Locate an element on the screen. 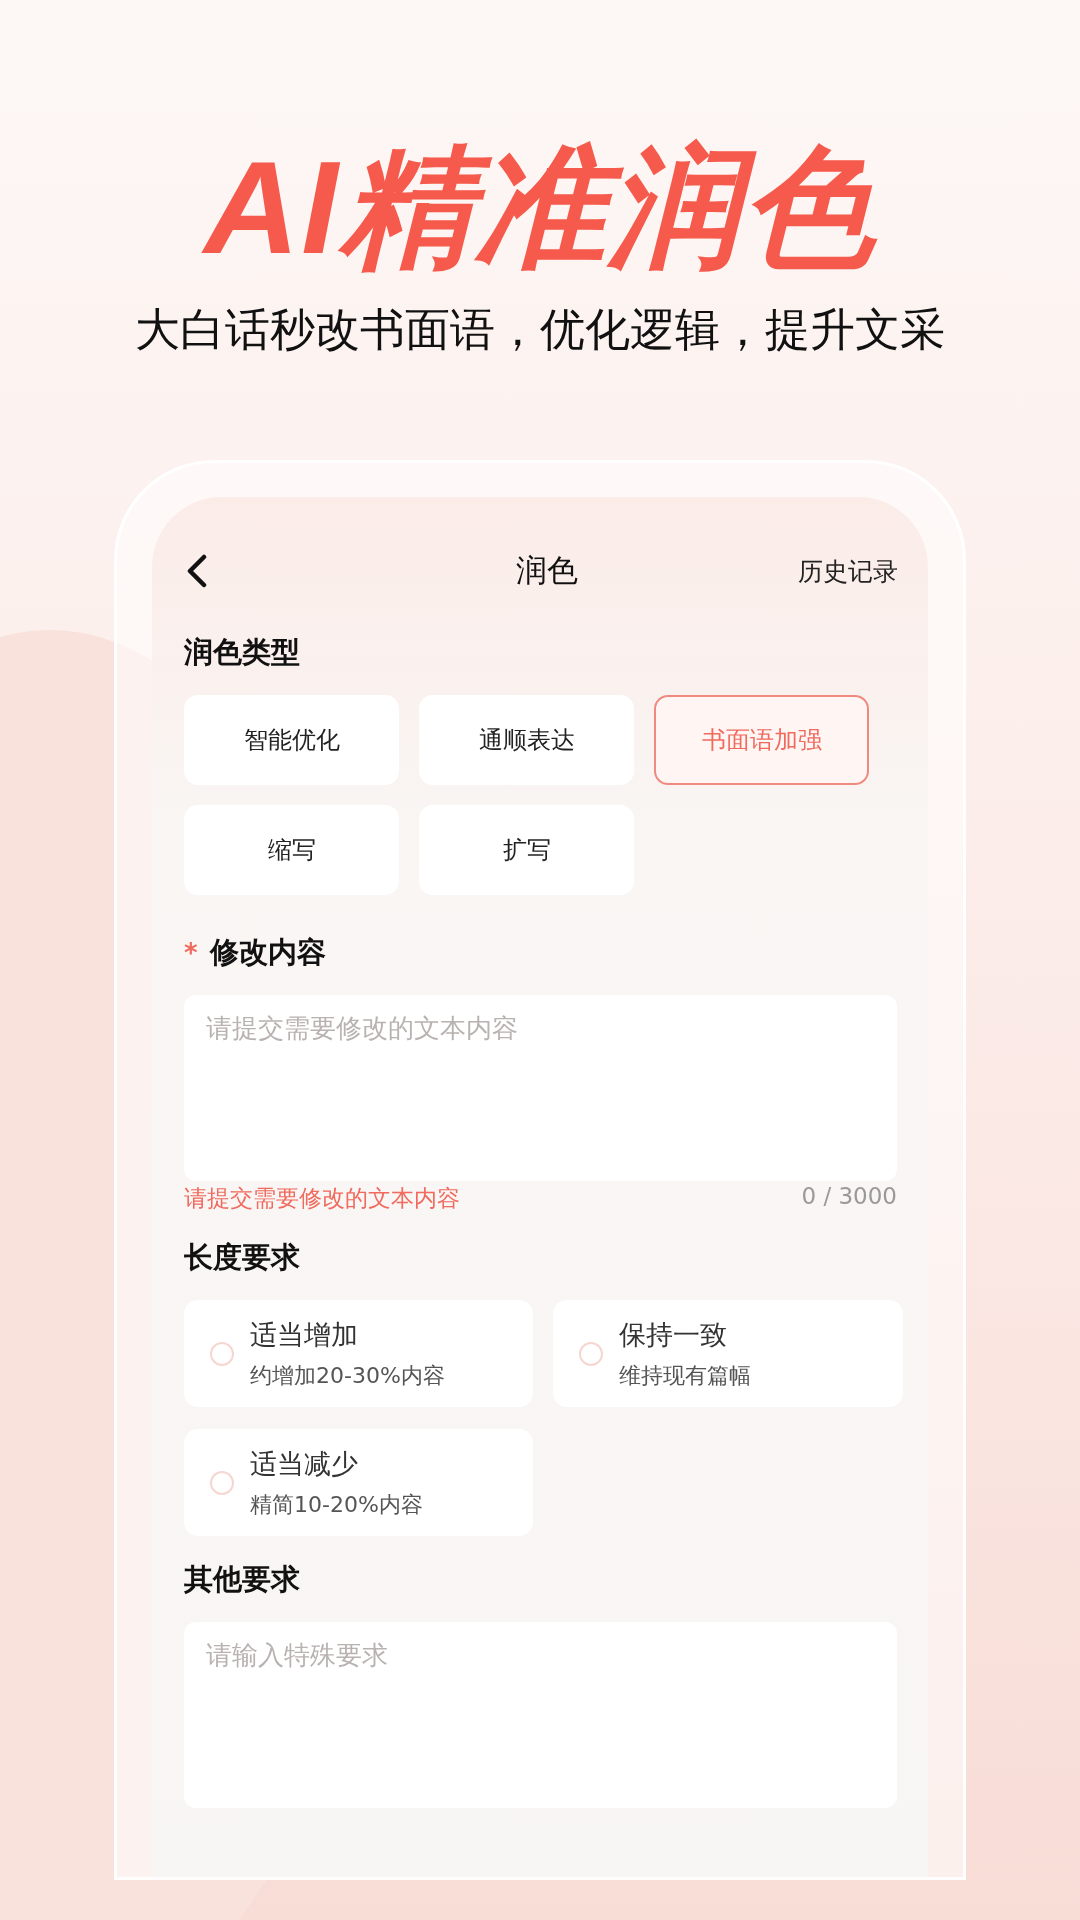  option-title: 保持一致 is located at coordinates (673, 1334).